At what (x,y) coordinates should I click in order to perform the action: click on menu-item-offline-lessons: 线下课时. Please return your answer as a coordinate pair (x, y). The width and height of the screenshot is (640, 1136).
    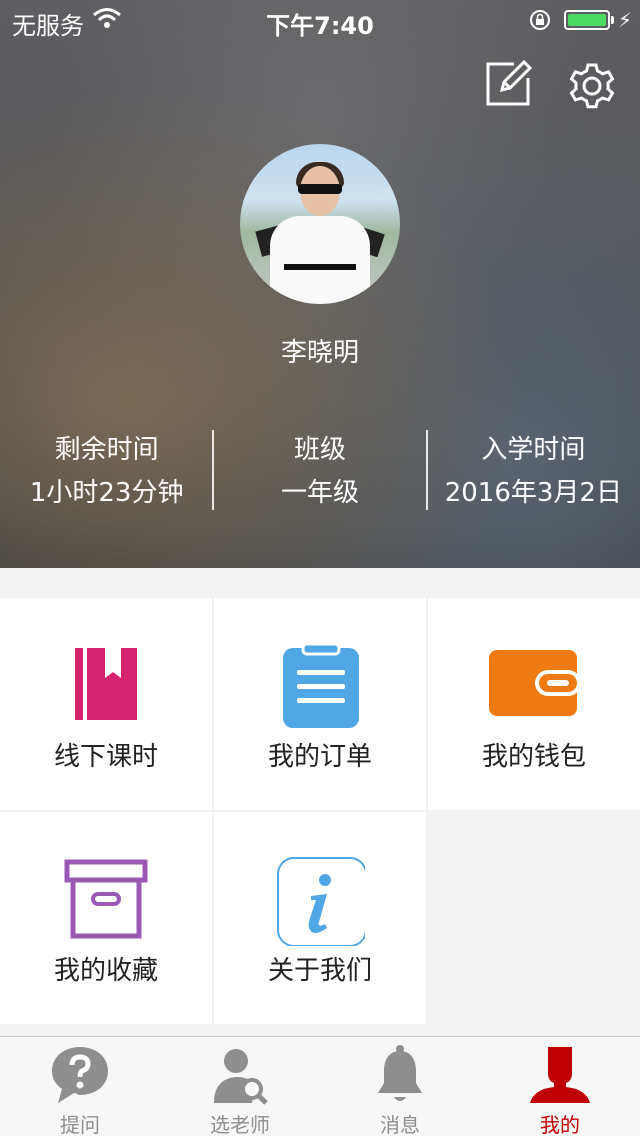
    Looking at the image, I should click on (106, 704).